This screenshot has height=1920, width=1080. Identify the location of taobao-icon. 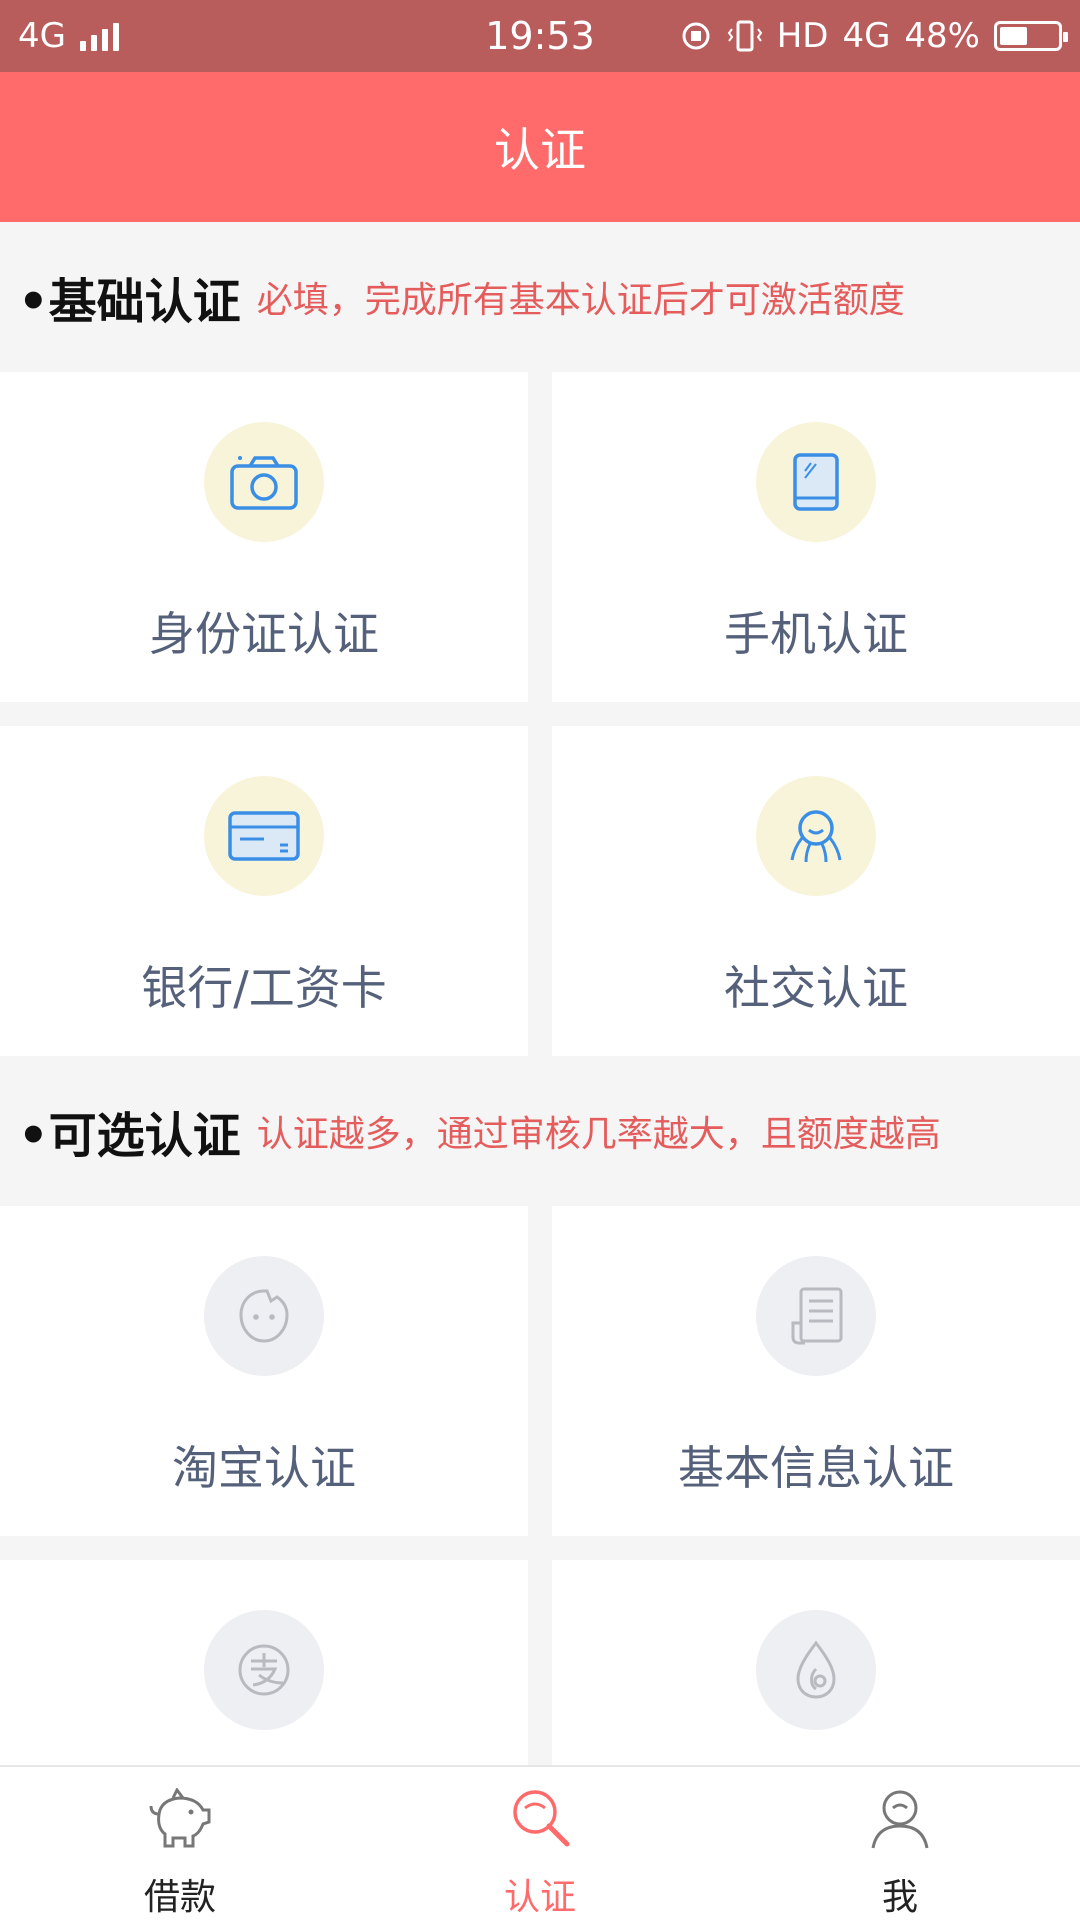
(264, 1316).